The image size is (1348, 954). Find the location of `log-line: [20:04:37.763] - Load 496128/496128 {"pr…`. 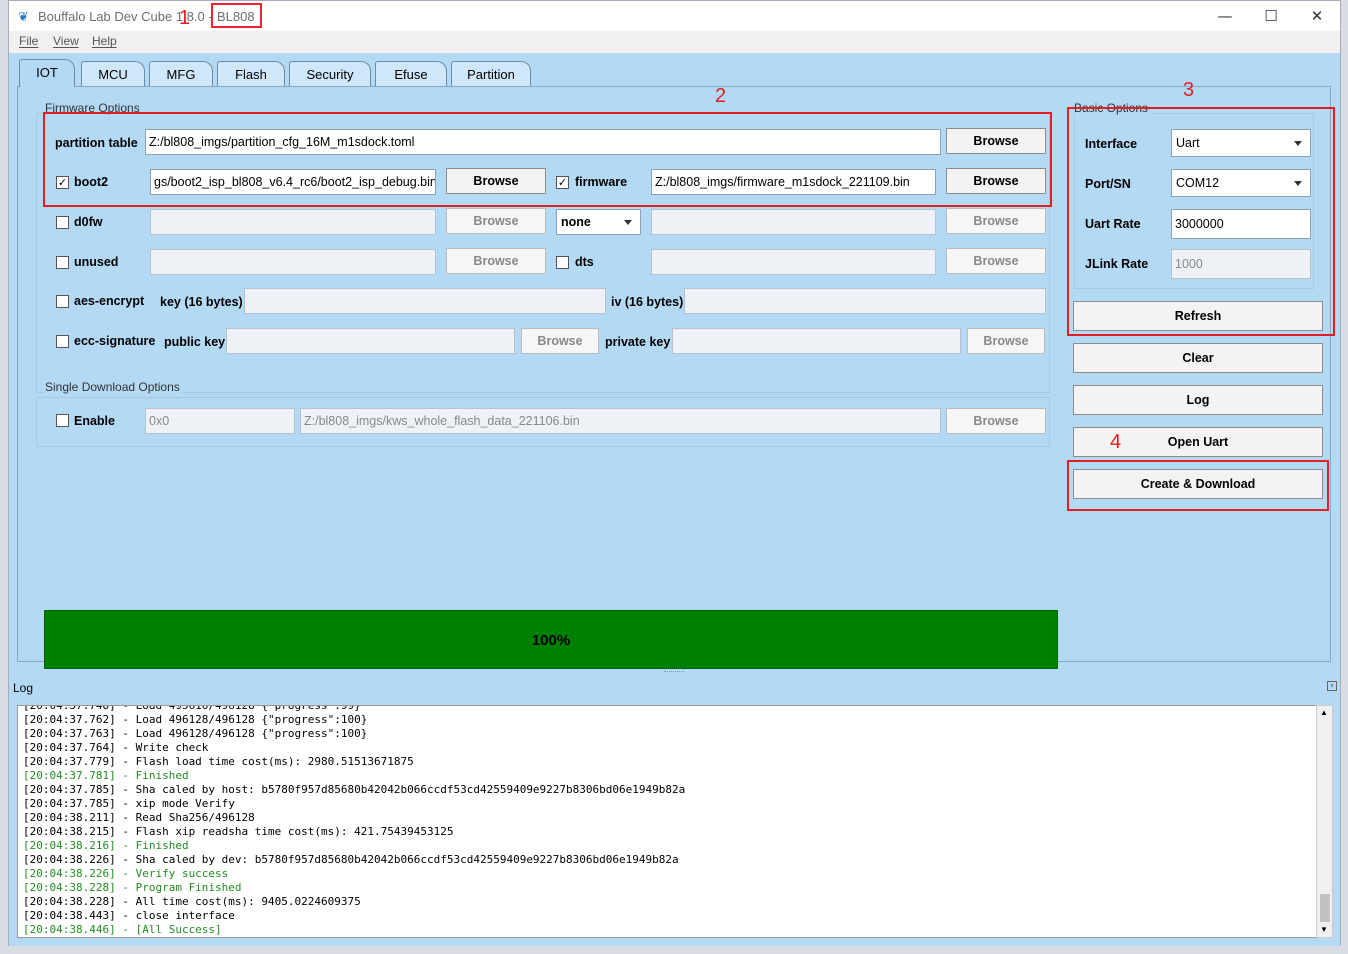

log-line: [20:04:37.763] - Load 496128/496128 {"pr… is located at coordinates (195, 733).